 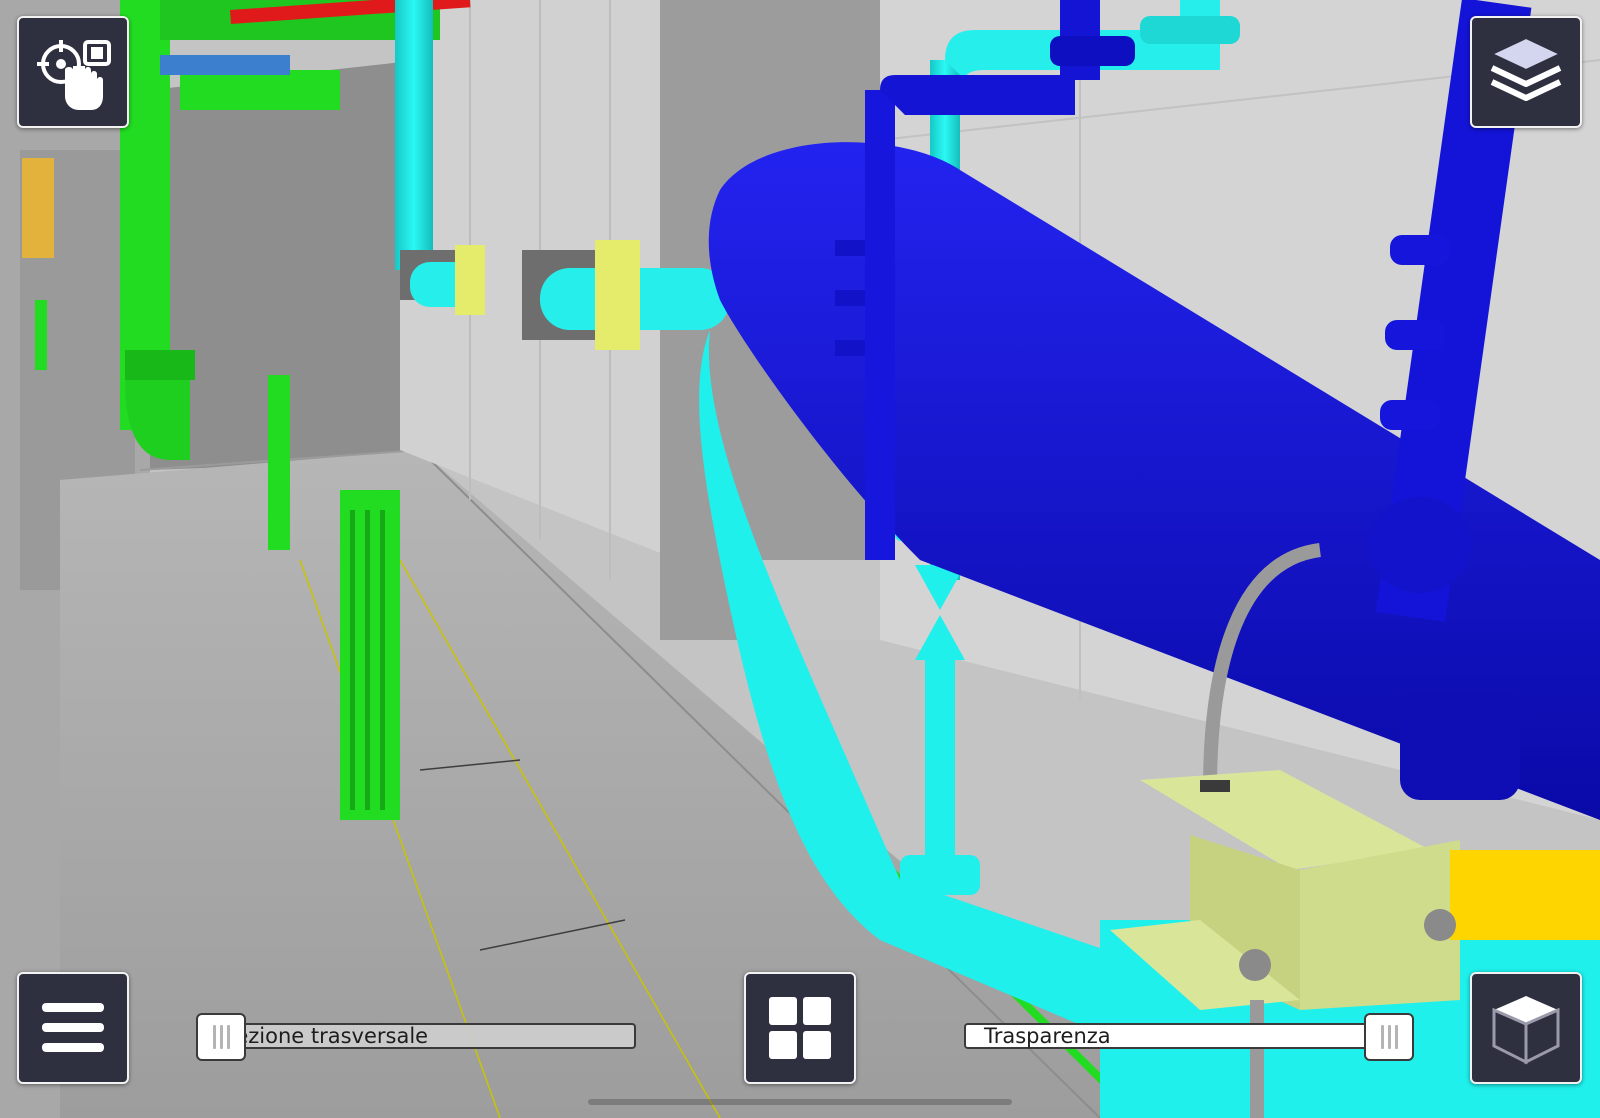 I want to click on hamburger-menu-icon, so click(x=73, y=1028).